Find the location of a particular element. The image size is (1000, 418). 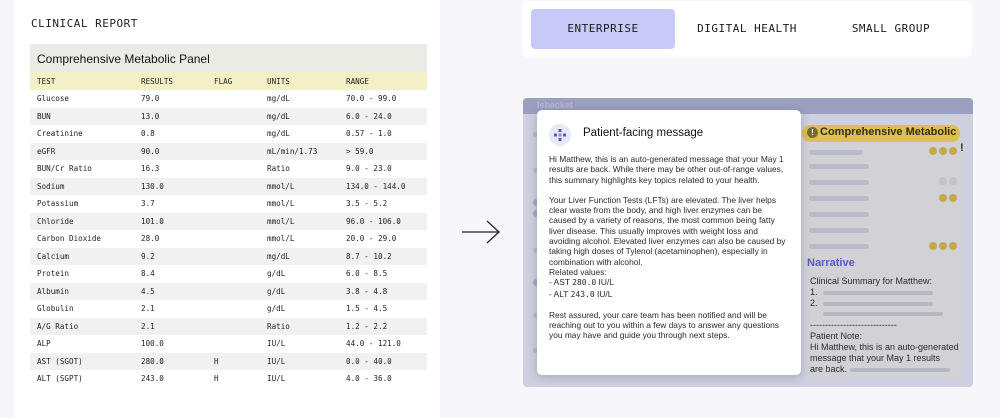

patient-note-label: Patient Note: is located at coordinates (836, 336).